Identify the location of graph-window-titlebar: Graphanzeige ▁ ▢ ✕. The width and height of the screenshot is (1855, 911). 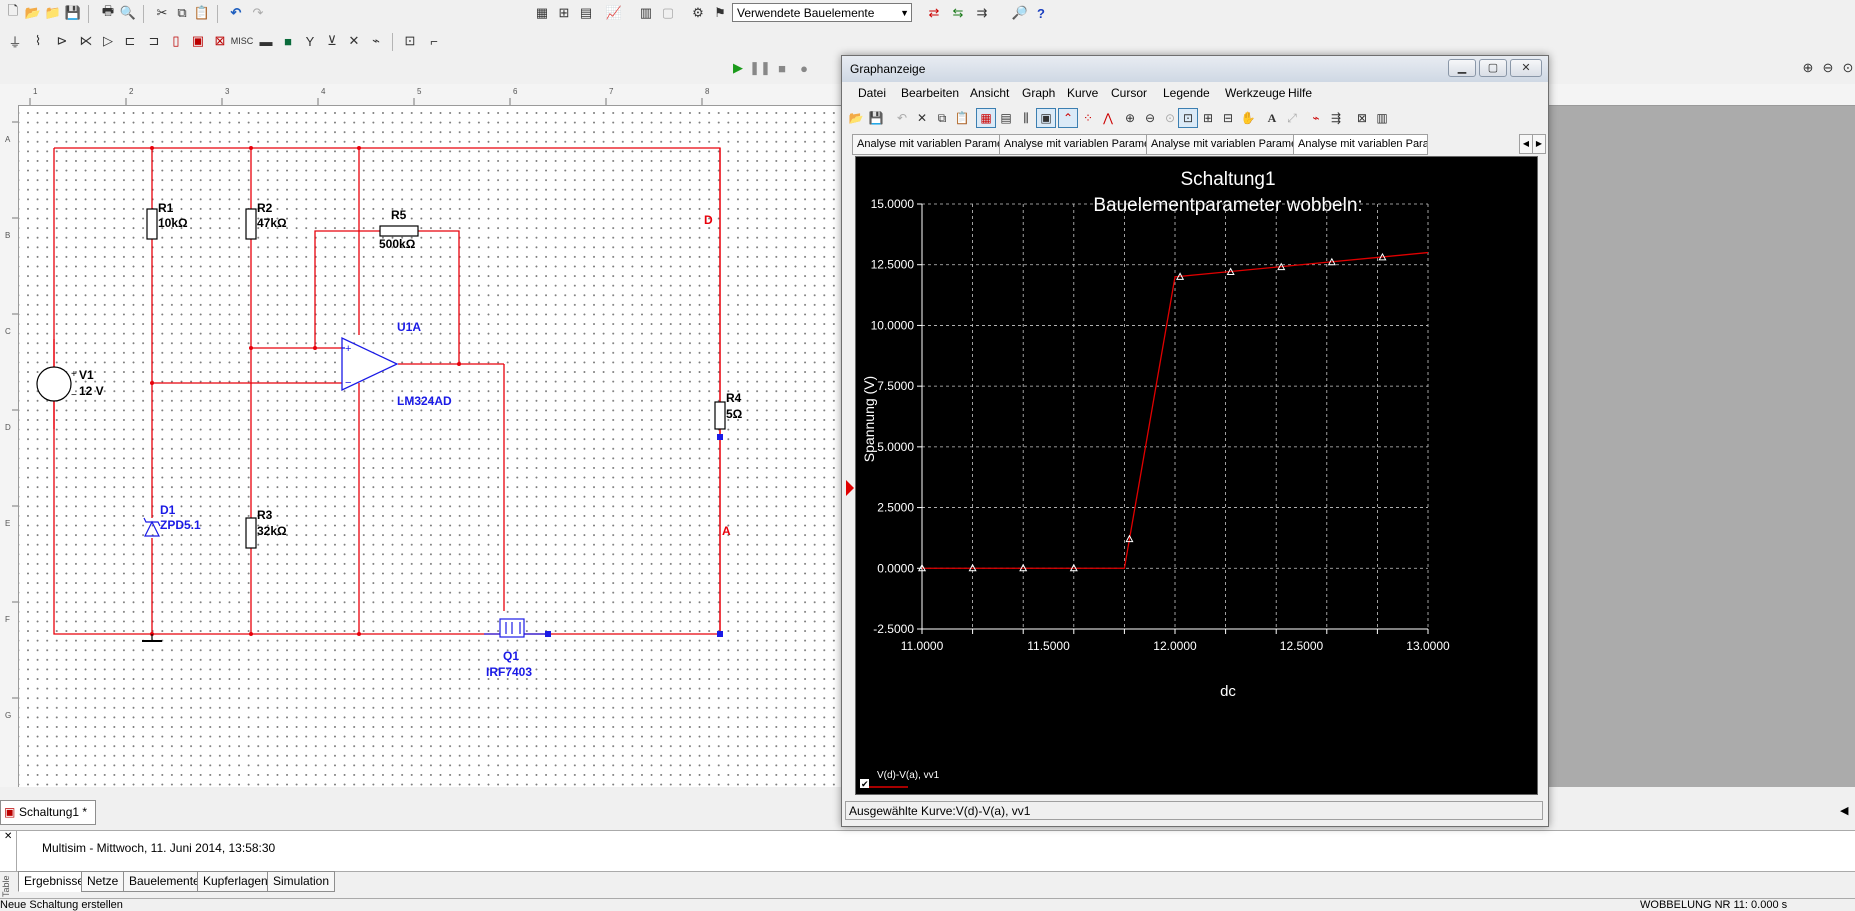
(1195, 69).